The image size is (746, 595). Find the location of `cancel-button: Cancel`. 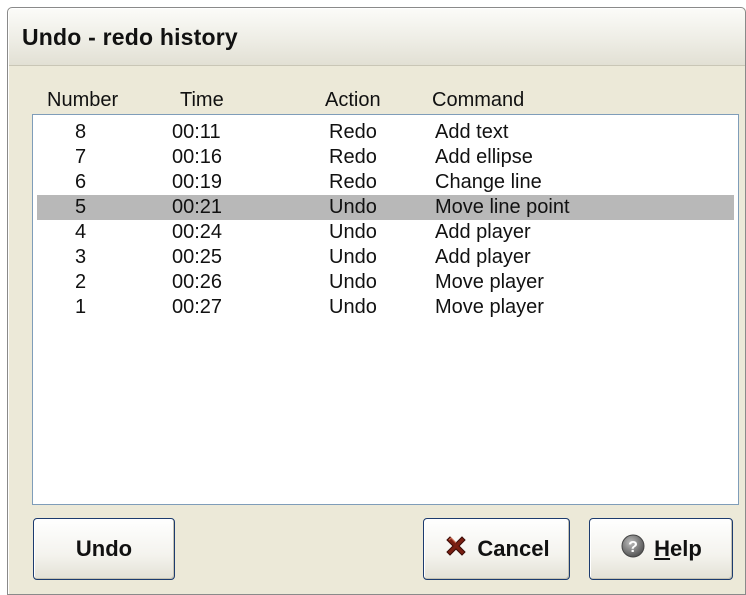

cancel-button: Cancel is located at coordinates (496, 549).